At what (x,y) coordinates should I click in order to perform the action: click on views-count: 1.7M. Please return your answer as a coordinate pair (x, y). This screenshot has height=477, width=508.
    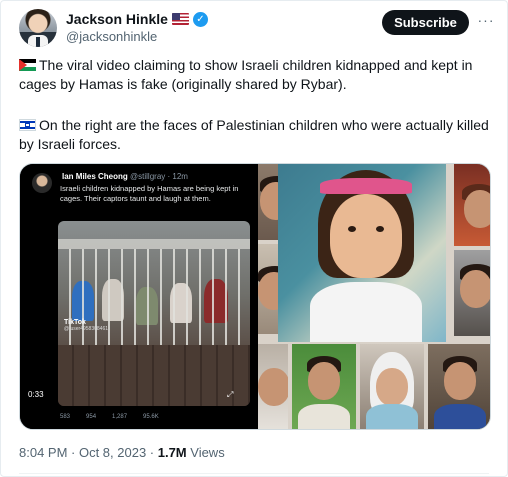
    Looking at the image, I should click on (172, 452).